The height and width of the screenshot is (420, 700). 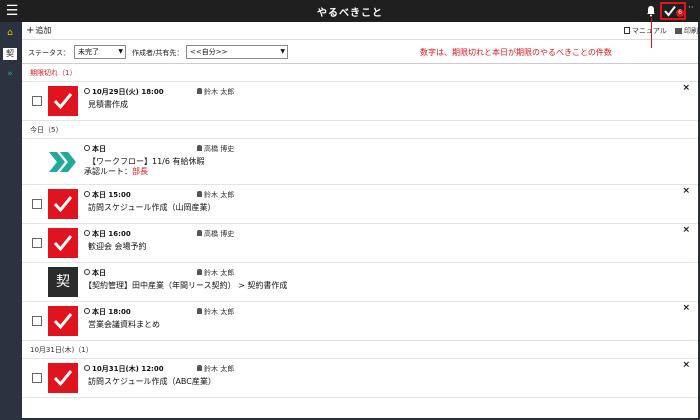 What do you see at coordinates (100, 52) in the screenshot?
I see `status-select: 未完了 ▼` at bounding box center [100, 52].